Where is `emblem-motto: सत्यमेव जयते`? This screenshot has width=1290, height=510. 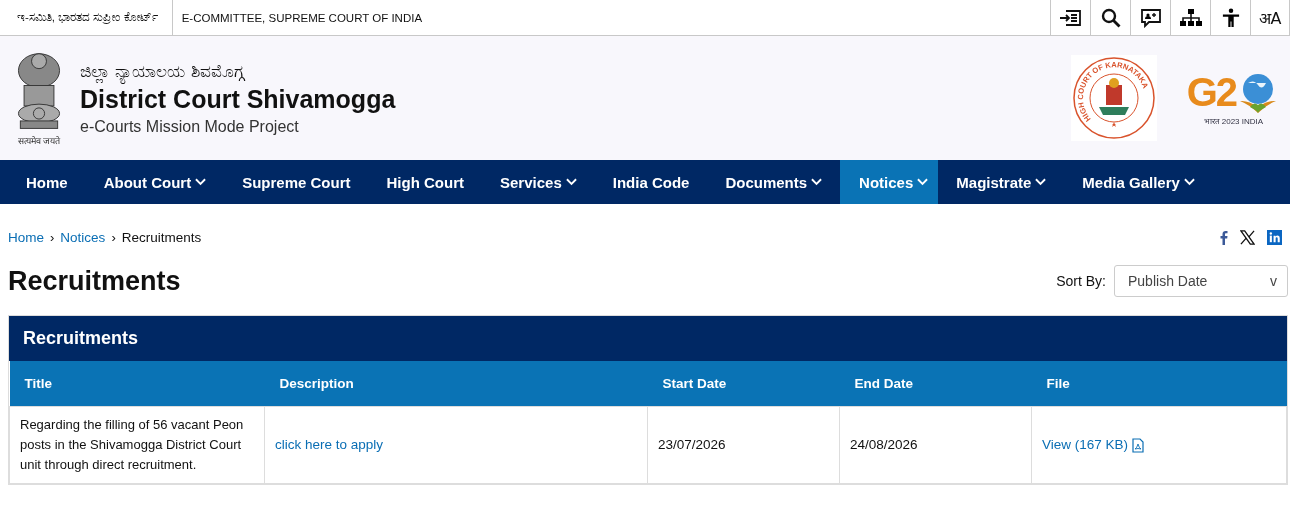 emblem-motto: सत्यमेव जयते is located at coordinates (39, 140).